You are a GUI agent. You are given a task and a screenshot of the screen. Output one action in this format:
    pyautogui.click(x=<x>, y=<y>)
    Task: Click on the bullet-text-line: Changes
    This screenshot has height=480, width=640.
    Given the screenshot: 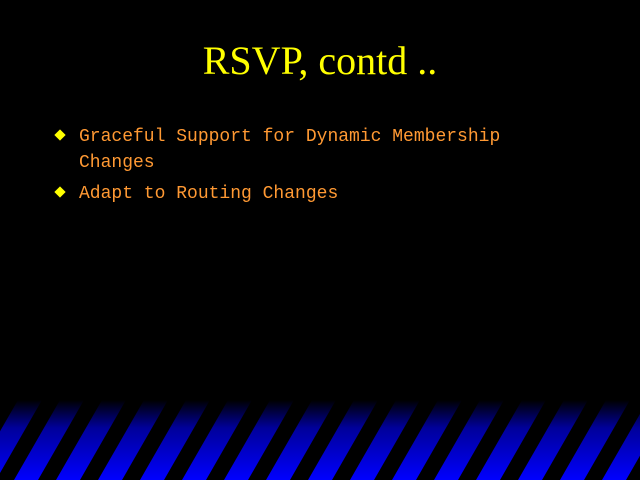 What is the action you would take?
    pyautogui.click(x=117, y=163)
    